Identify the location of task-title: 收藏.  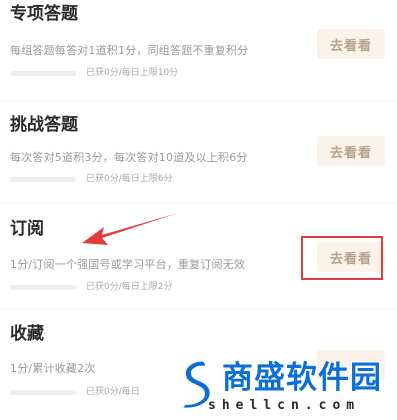
(27, 334).